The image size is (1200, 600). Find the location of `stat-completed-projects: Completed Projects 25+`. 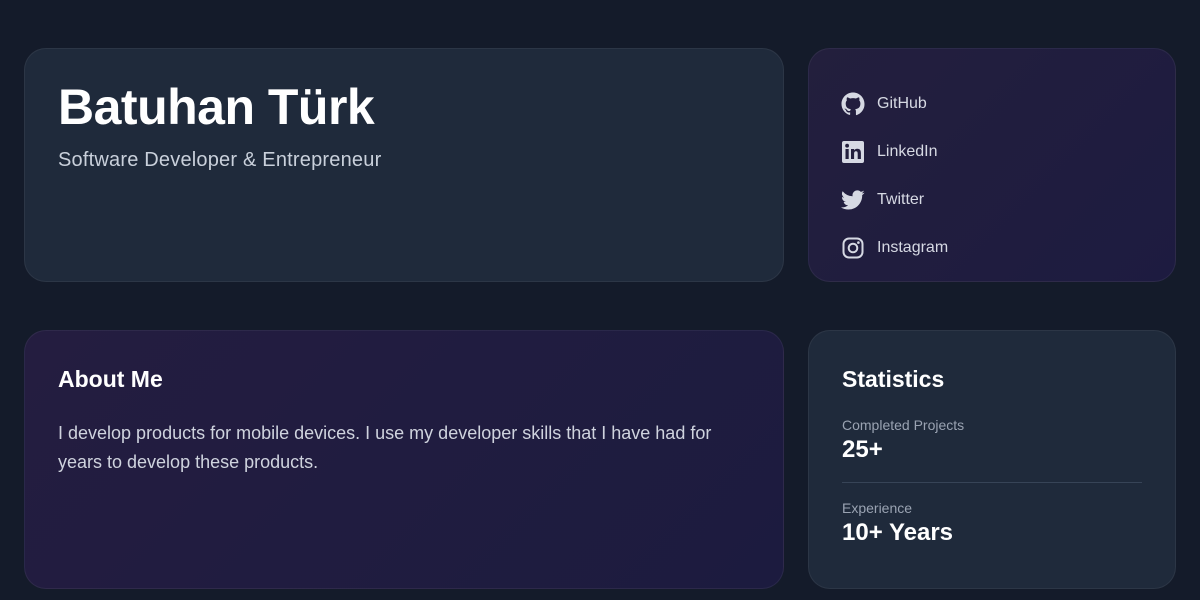

stat-completed-projects: Completed Projects 25+ is located at coordinates (992, 440).